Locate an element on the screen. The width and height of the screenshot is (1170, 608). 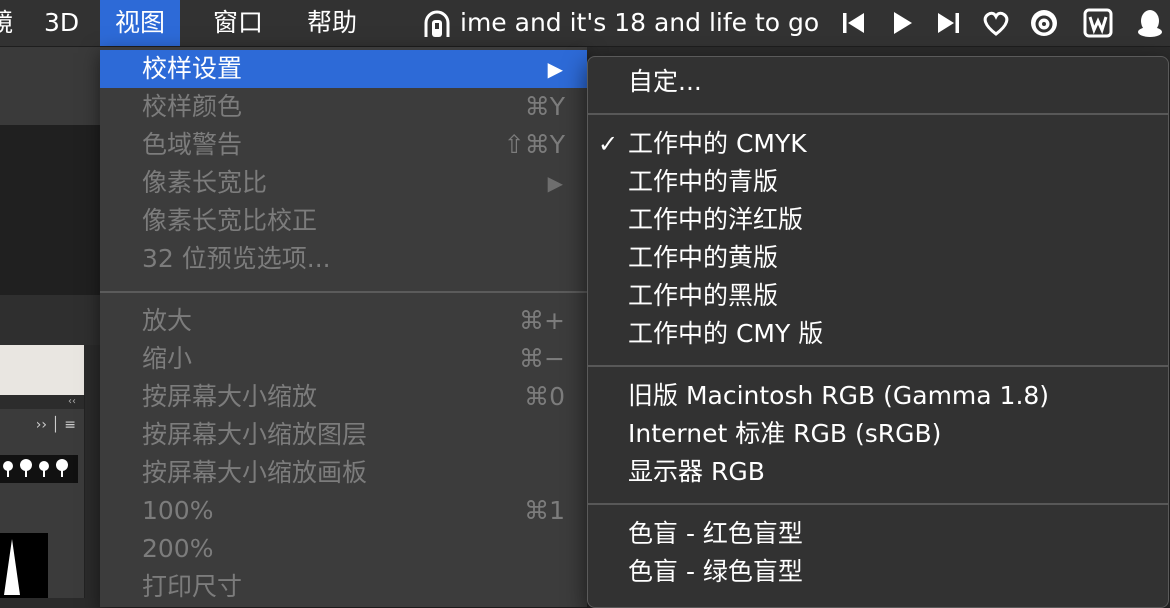
menu-item-zoom-in: 放大 ⌘+ is located at coordinates (343, 321).